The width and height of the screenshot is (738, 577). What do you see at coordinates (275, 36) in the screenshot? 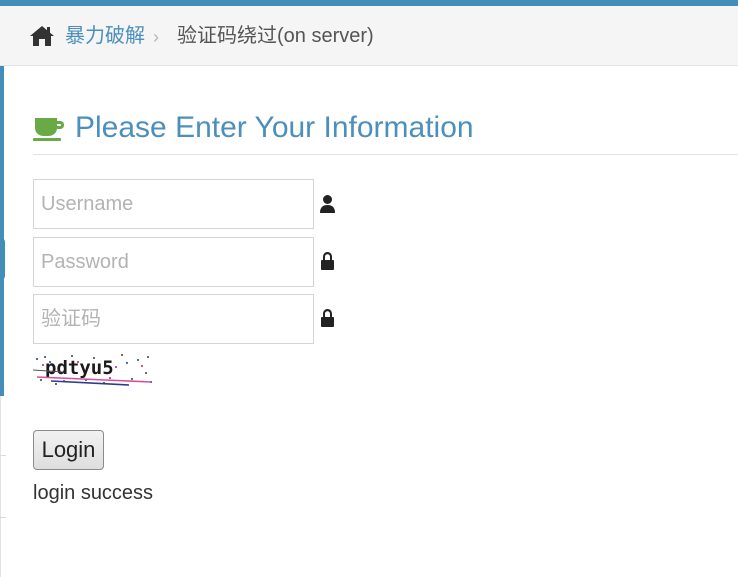
I see `breadcrumb-current: 验证码绕过(on server)` at bounding box center [275, 36].